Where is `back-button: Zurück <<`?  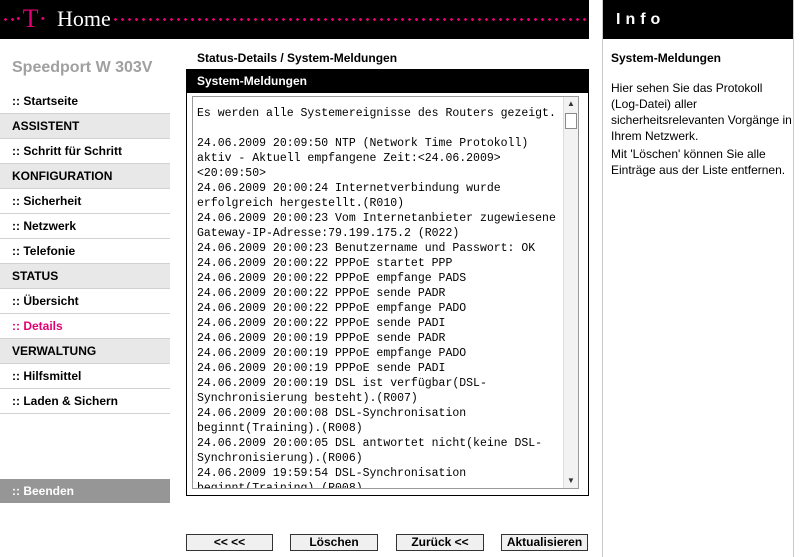 back-button: Zurück << is located at coordinates (440, 542).